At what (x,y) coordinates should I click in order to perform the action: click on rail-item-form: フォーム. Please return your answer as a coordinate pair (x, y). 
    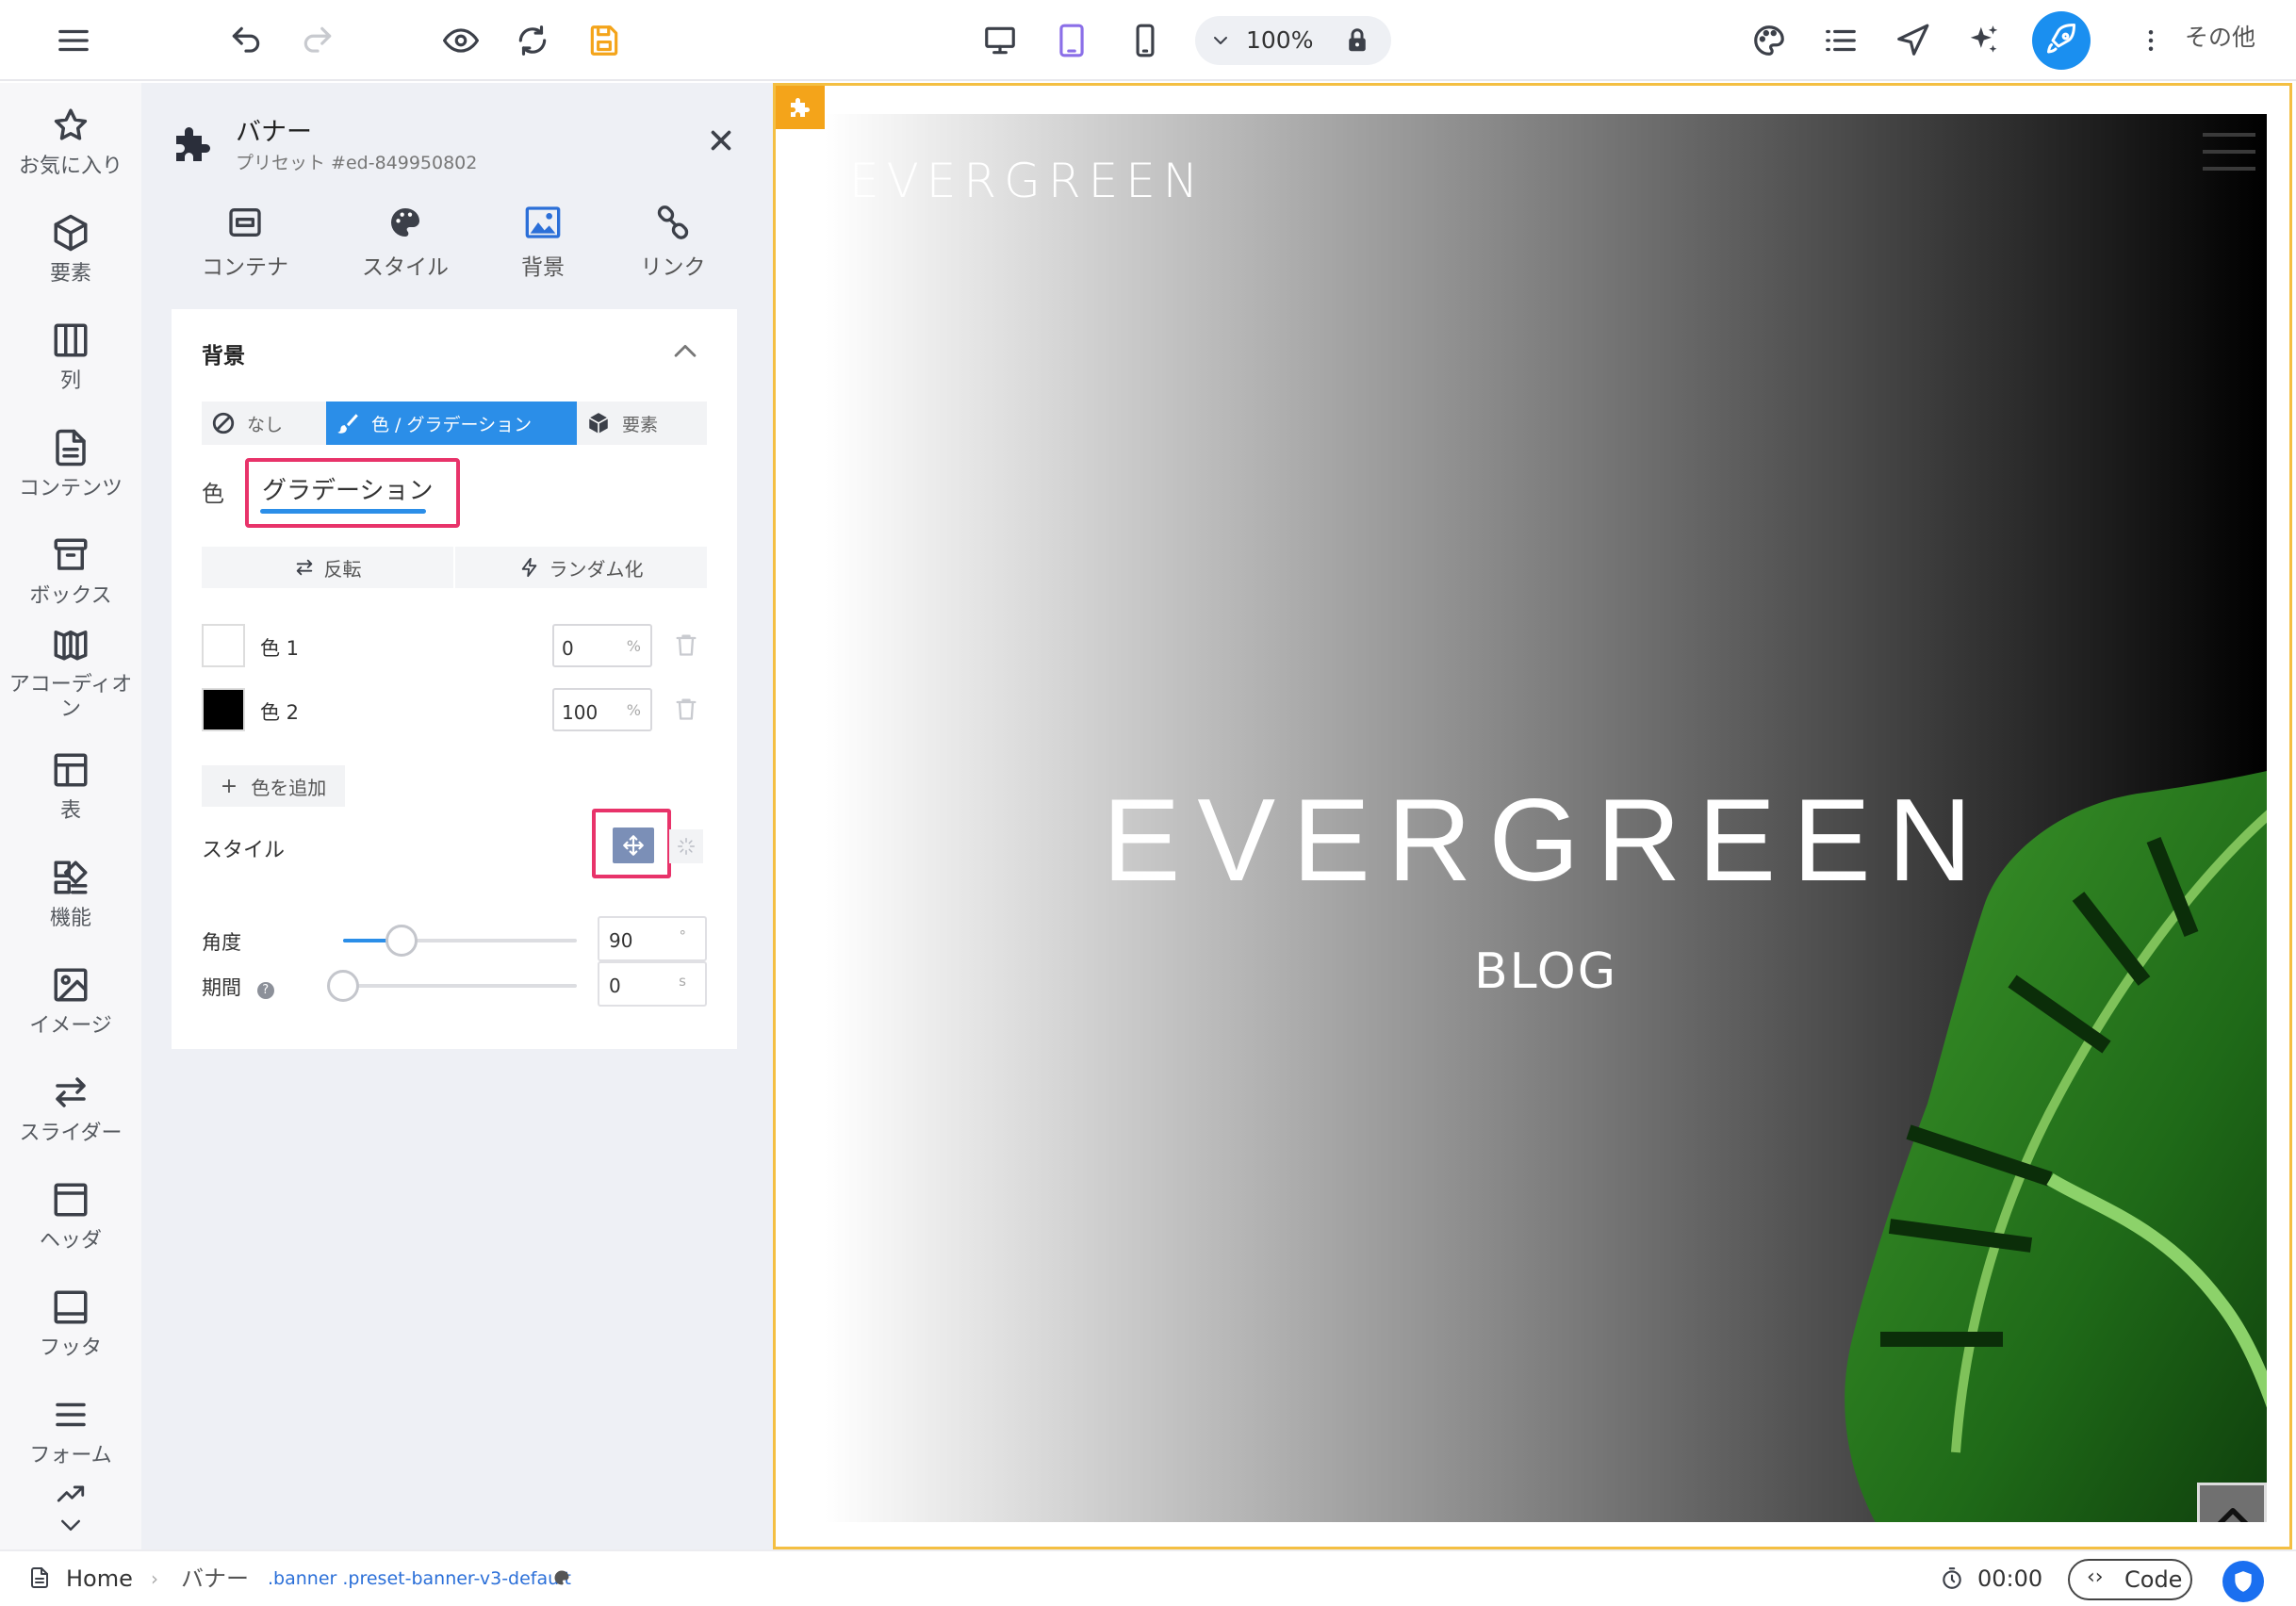
    Looking at the image, I should click on (70, 1433).